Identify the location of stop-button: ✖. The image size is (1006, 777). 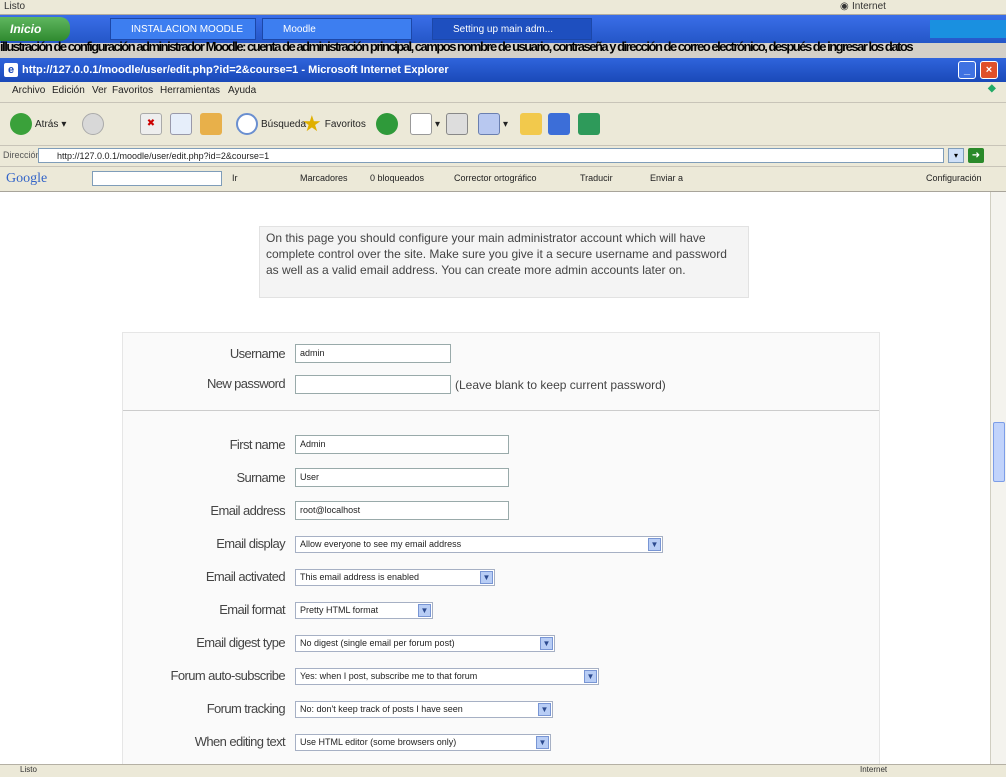
(151, 124).